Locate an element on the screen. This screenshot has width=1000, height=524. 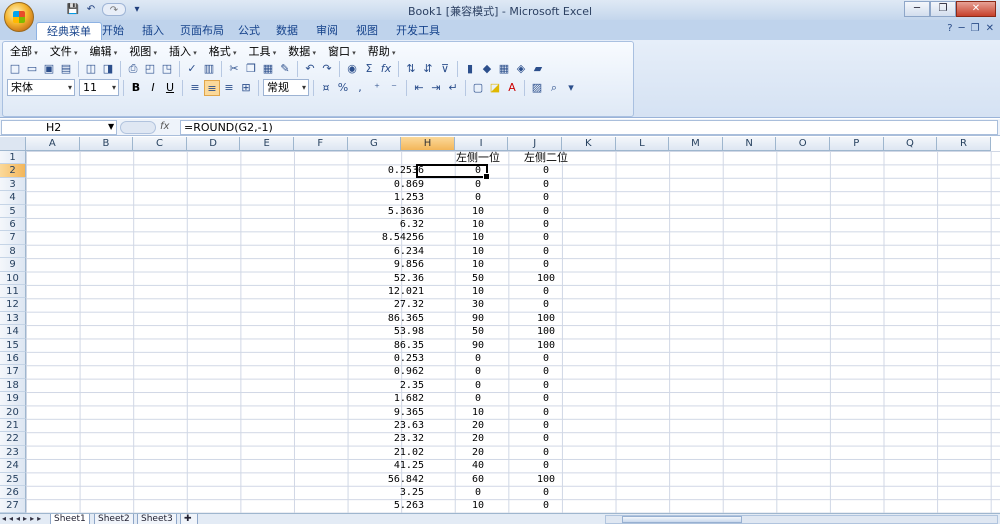
cell-j4: 0 is located at coordinates (546, 197).